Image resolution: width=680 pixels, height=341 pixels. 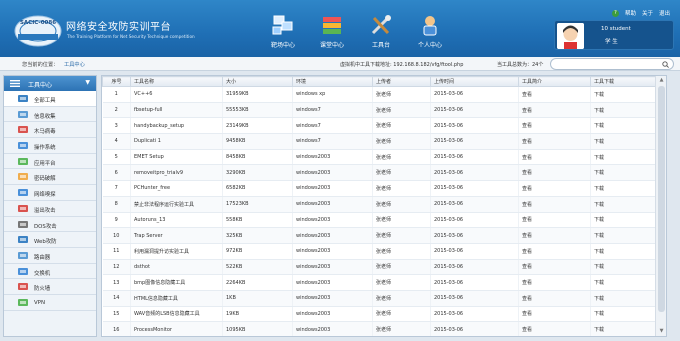 I want to click on tool-name: fbsetup-full, so click(x=176, y=110).